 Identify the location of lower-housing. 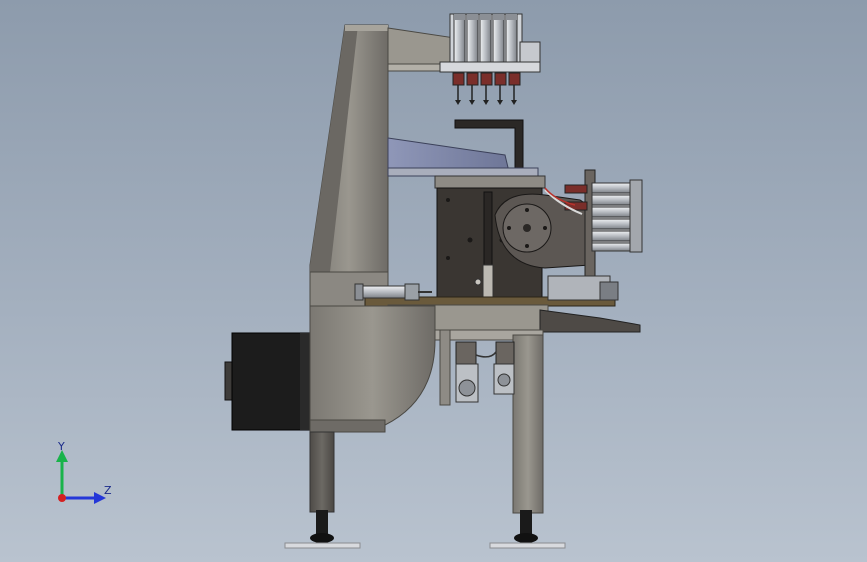
(372, 369).